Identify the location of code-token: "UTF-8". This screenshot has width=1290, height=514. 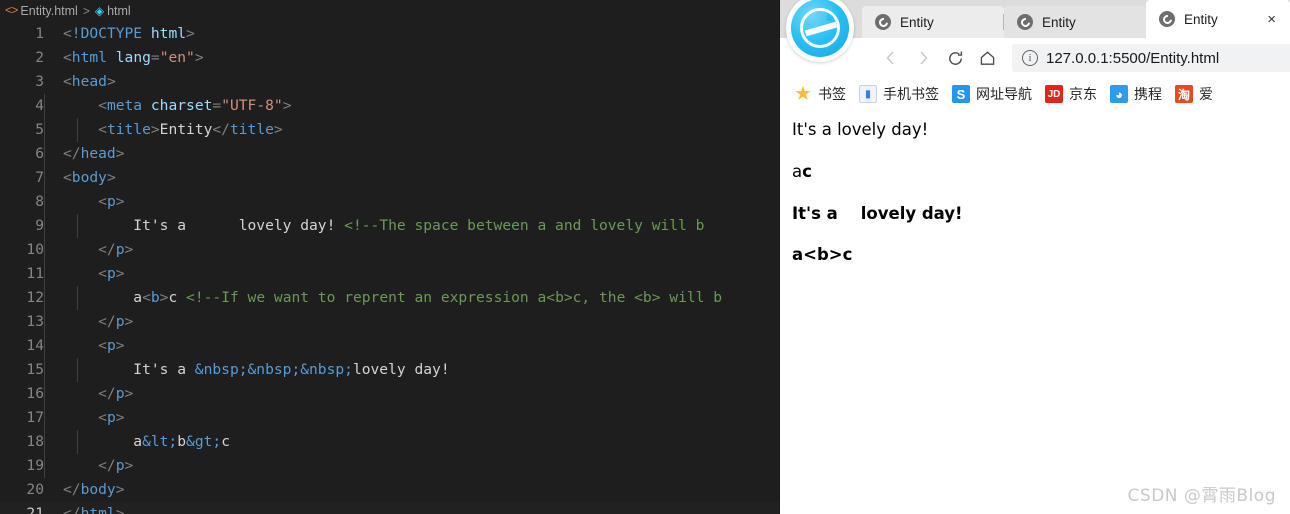
(252, 105).